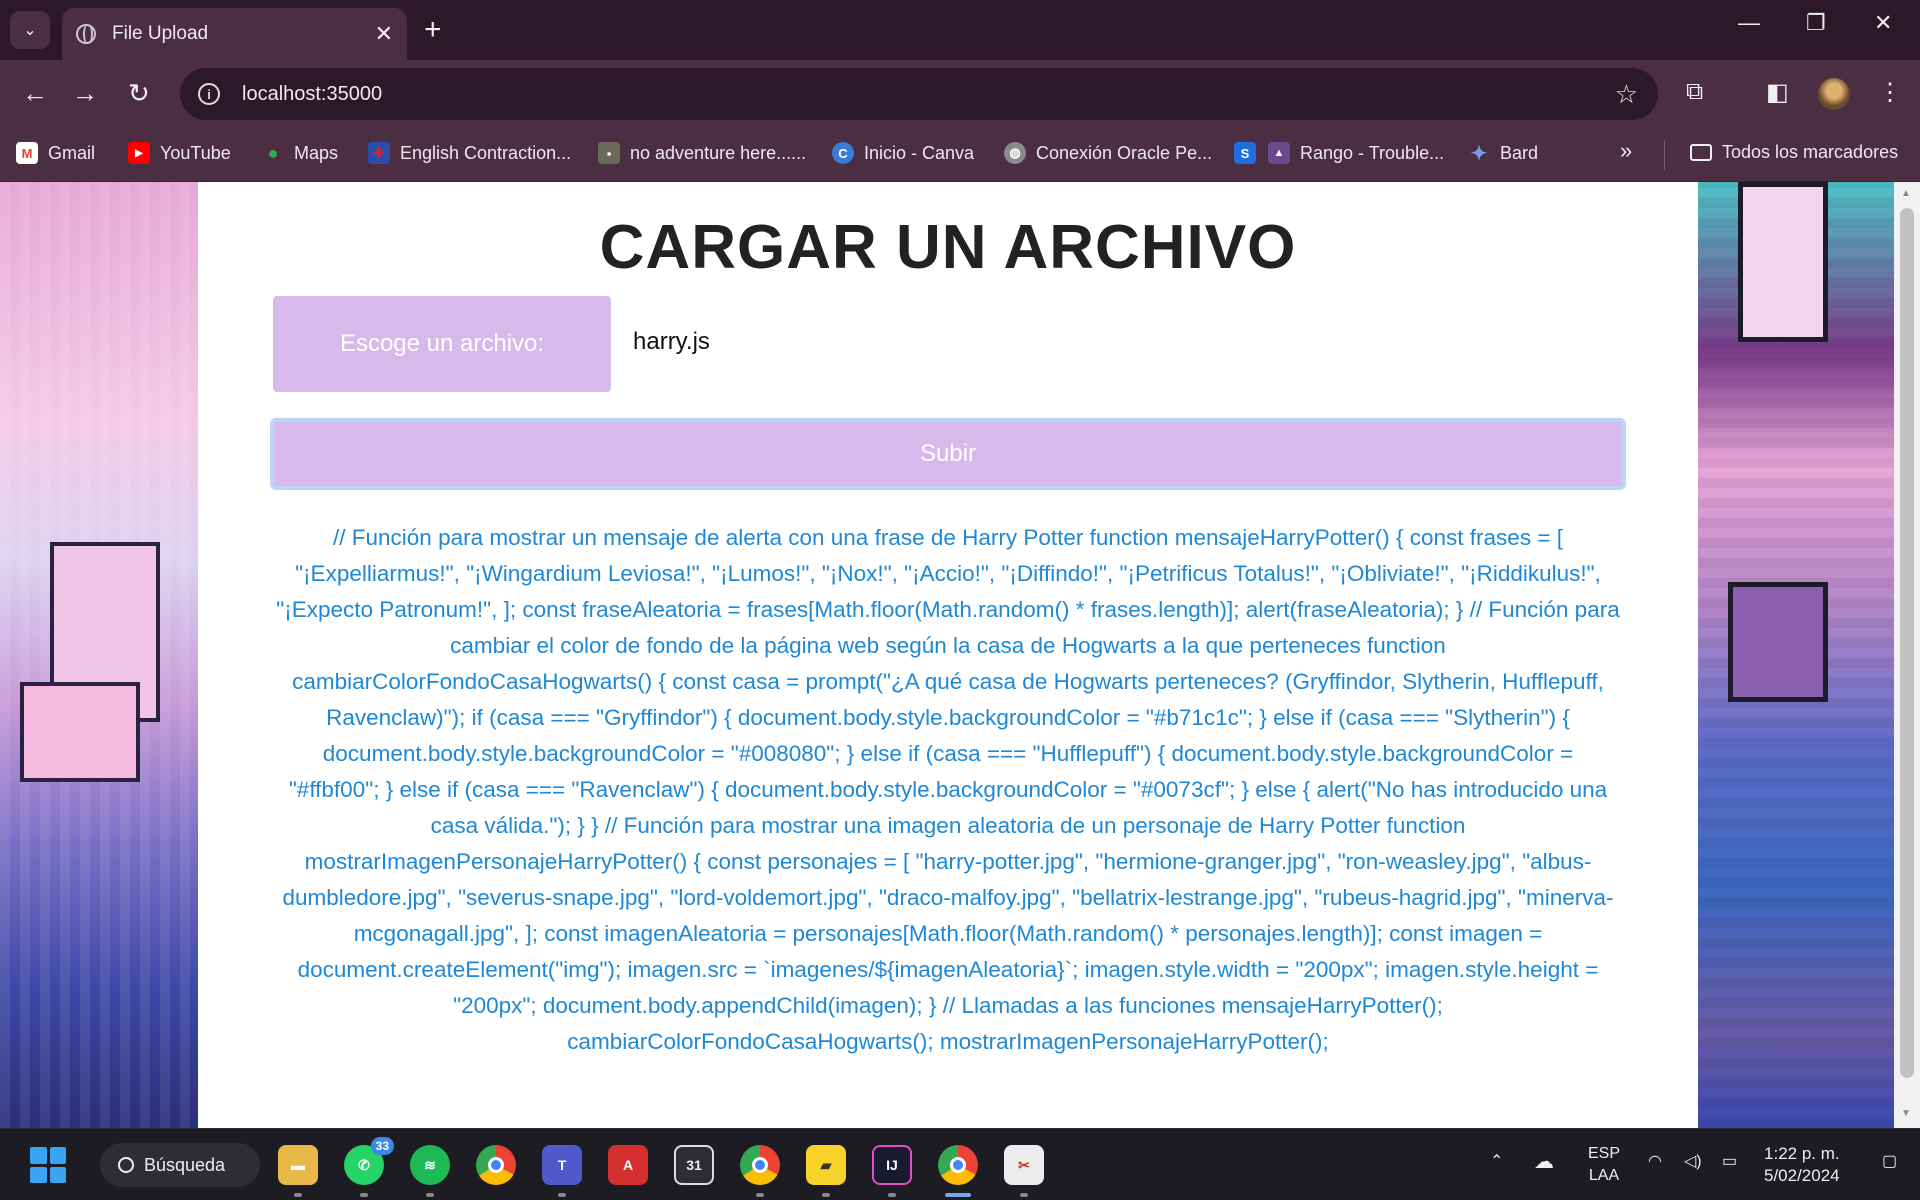  What do you see at coordinates (1778, 642) in the screenshot?
I see `pixel-flower-decoration` at bounding box center [1778, 642].